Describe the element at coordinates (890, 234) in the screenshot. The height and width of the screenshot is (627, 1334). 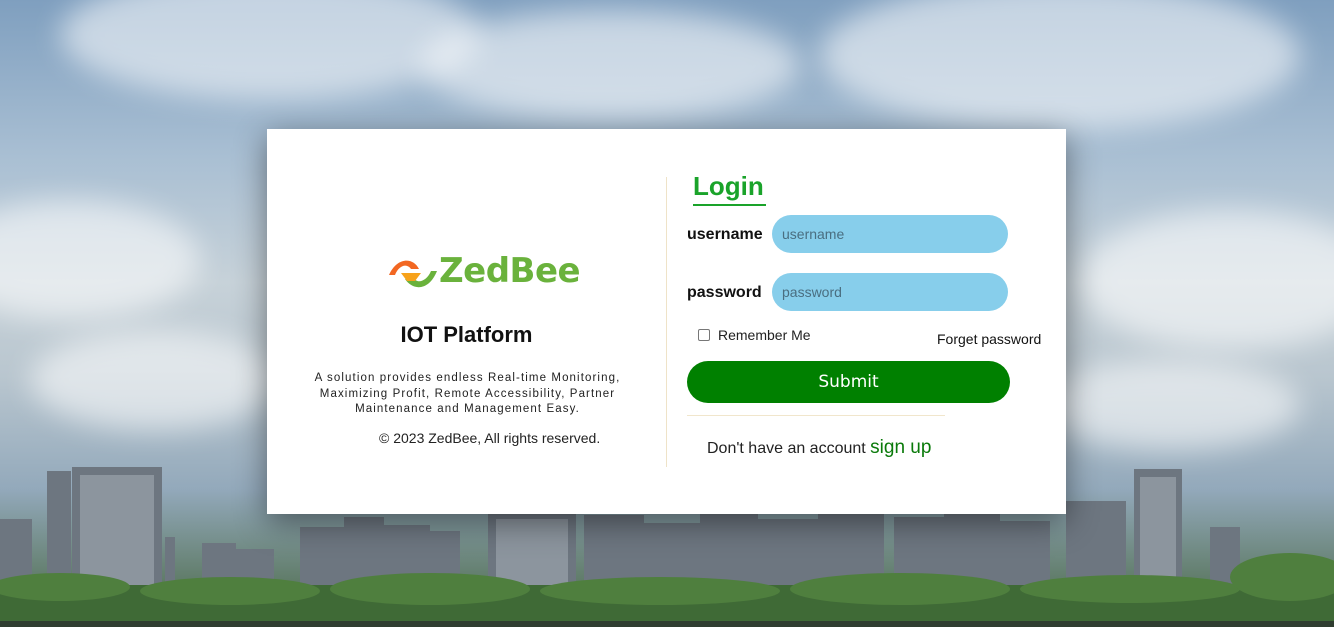
I see `username-input` at that location.